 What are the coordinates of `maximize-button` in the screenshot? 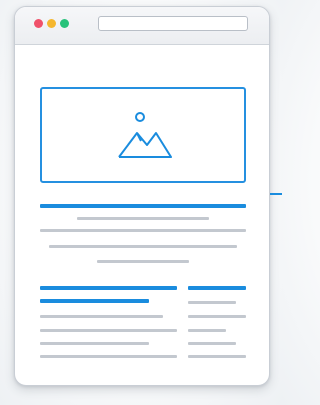 It's located at (64, 23).